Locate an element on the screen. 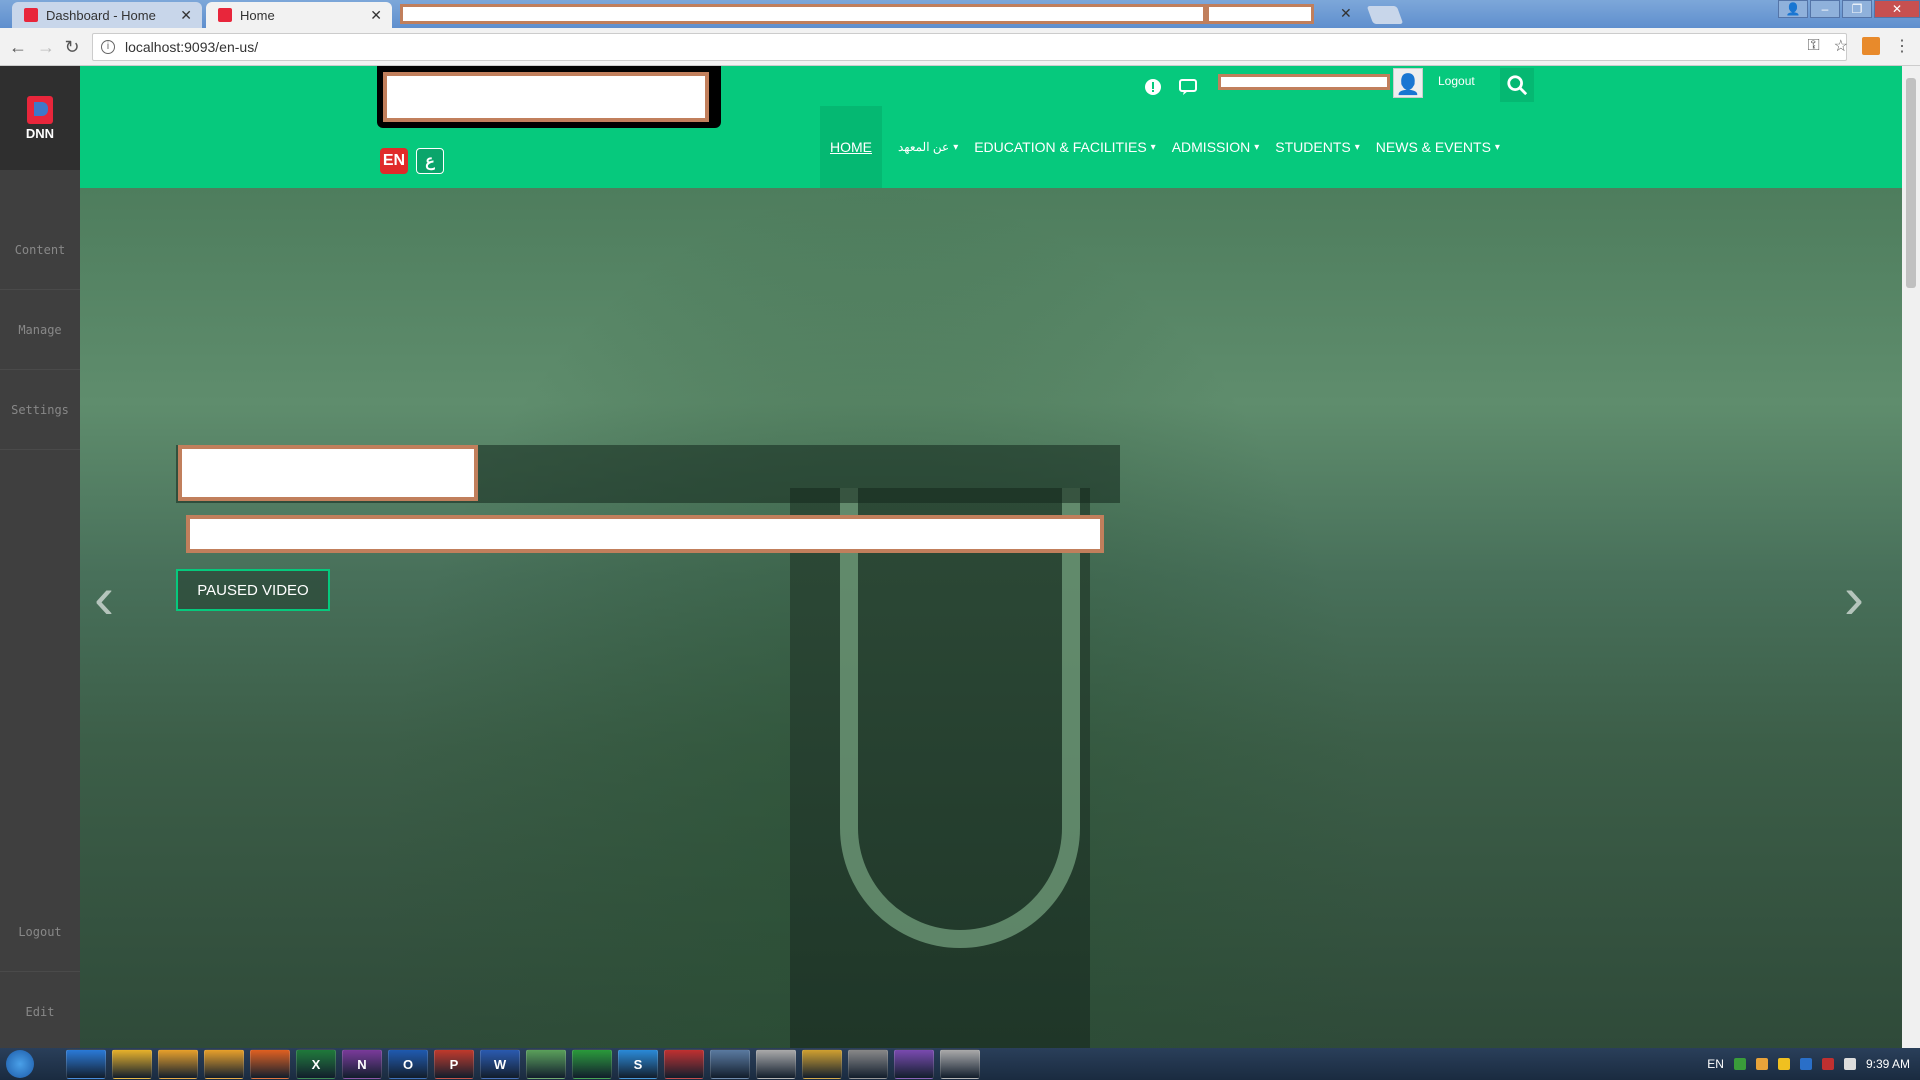 This screenshot has height=1080, width=1920. sidebar-item-settings: Settings is located at coordinates (40, 410).